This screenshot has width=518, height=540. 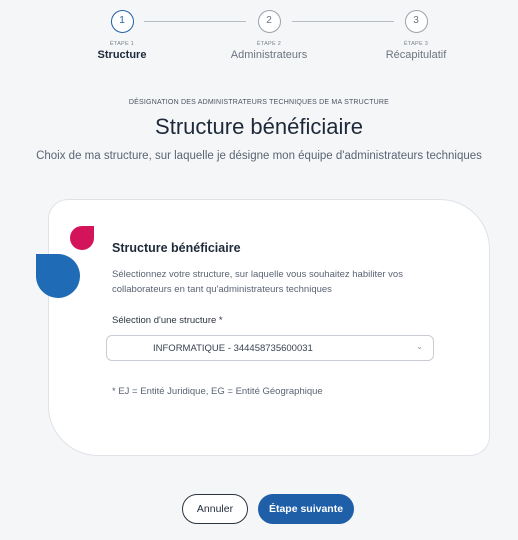 I want to click on step-label: ÉTAPE 2, so click(x=269, y=44).